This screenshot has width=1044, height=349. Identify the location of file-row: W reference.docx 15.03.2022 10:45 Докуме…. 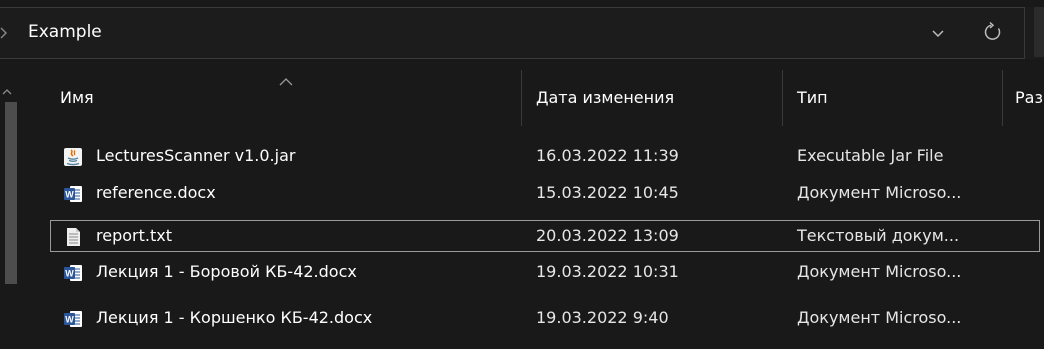
(545, 193).